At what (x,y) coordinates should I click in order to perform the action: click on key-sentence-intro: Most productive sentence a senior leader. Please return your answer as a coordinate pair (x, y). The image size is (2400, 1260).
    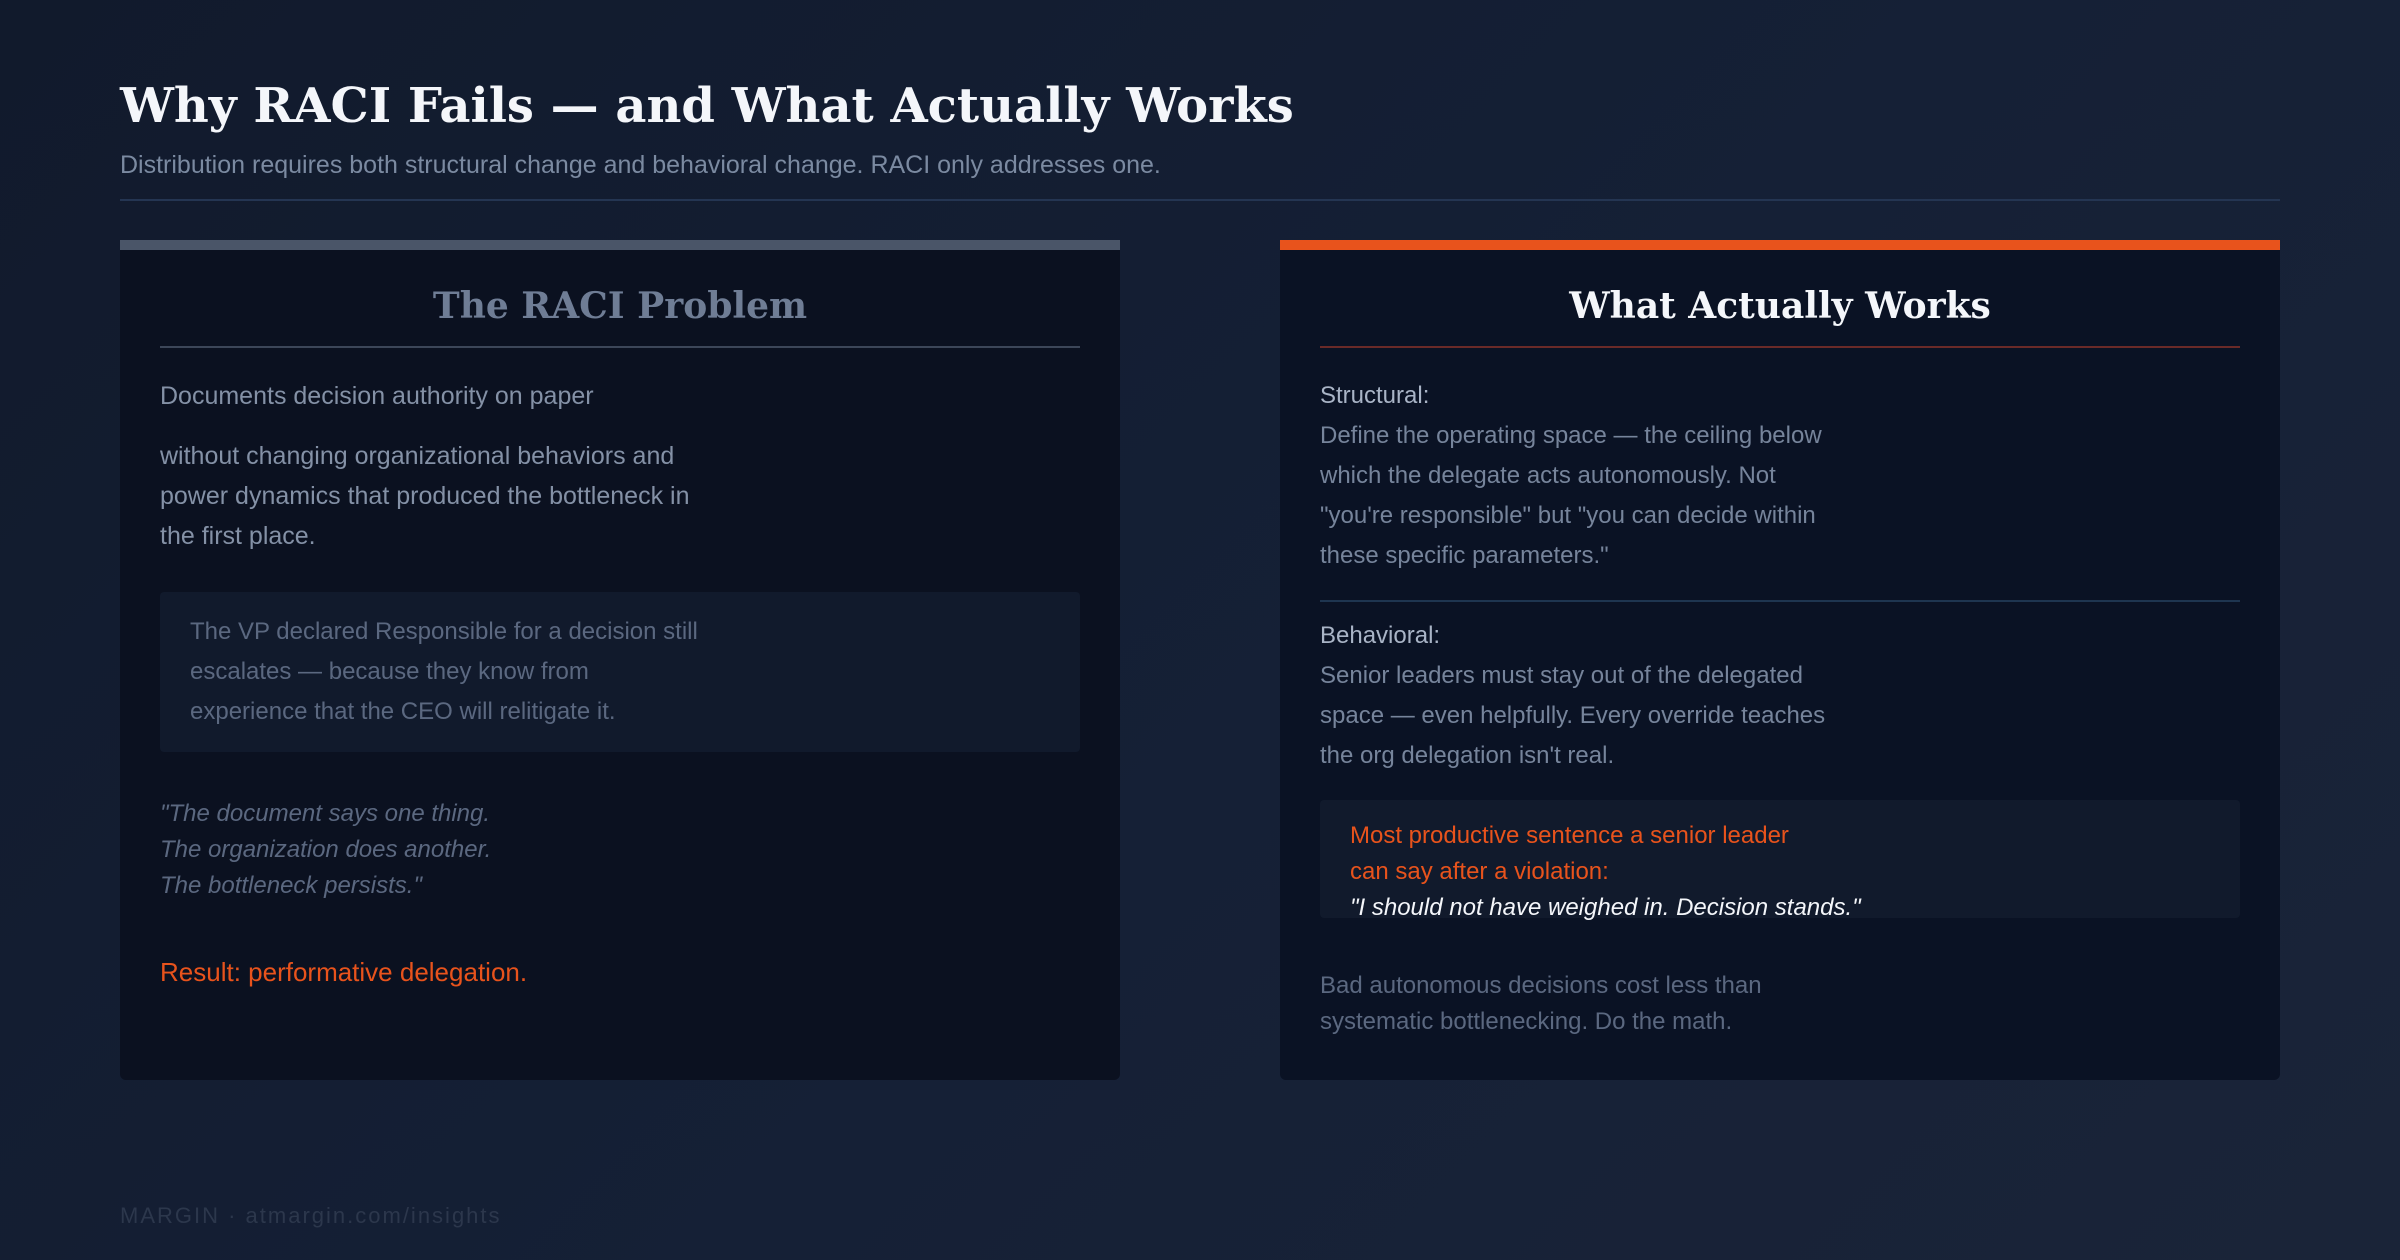
    Looking at the image, I should click on (1569, 835).